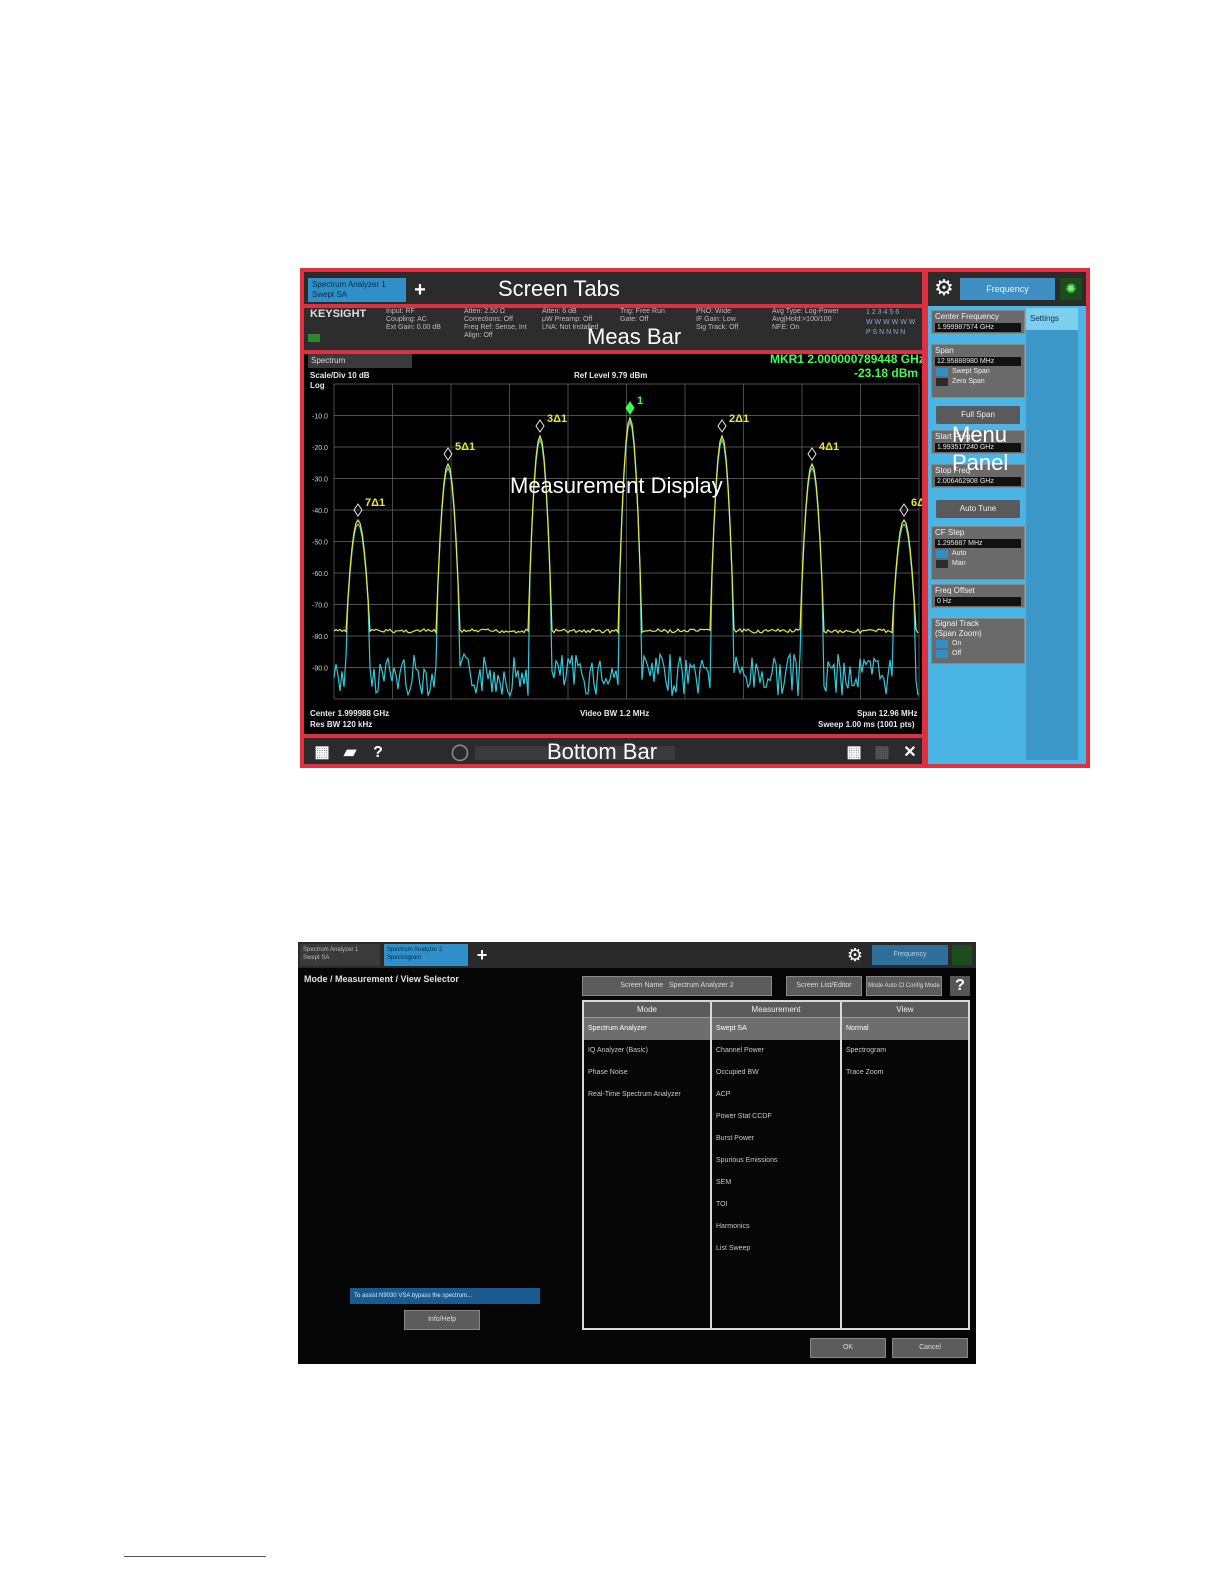 The height and width of the screenshot is (1584, 1224). I want to click on tab1-line1: Spectrum Analyzer 1, so click(331, 950).